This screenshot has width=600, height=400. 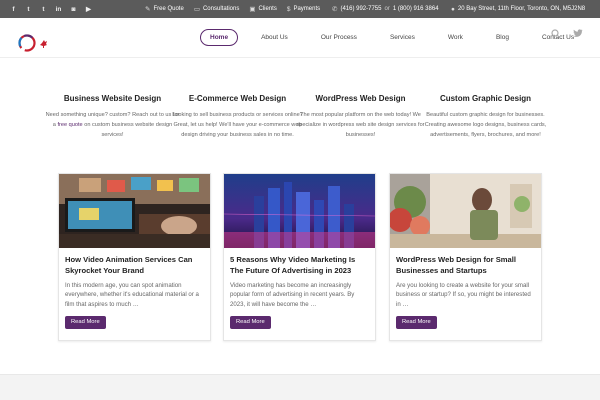 I want to click on free-quote-label: Free Quote, so click(x=168, y=9).